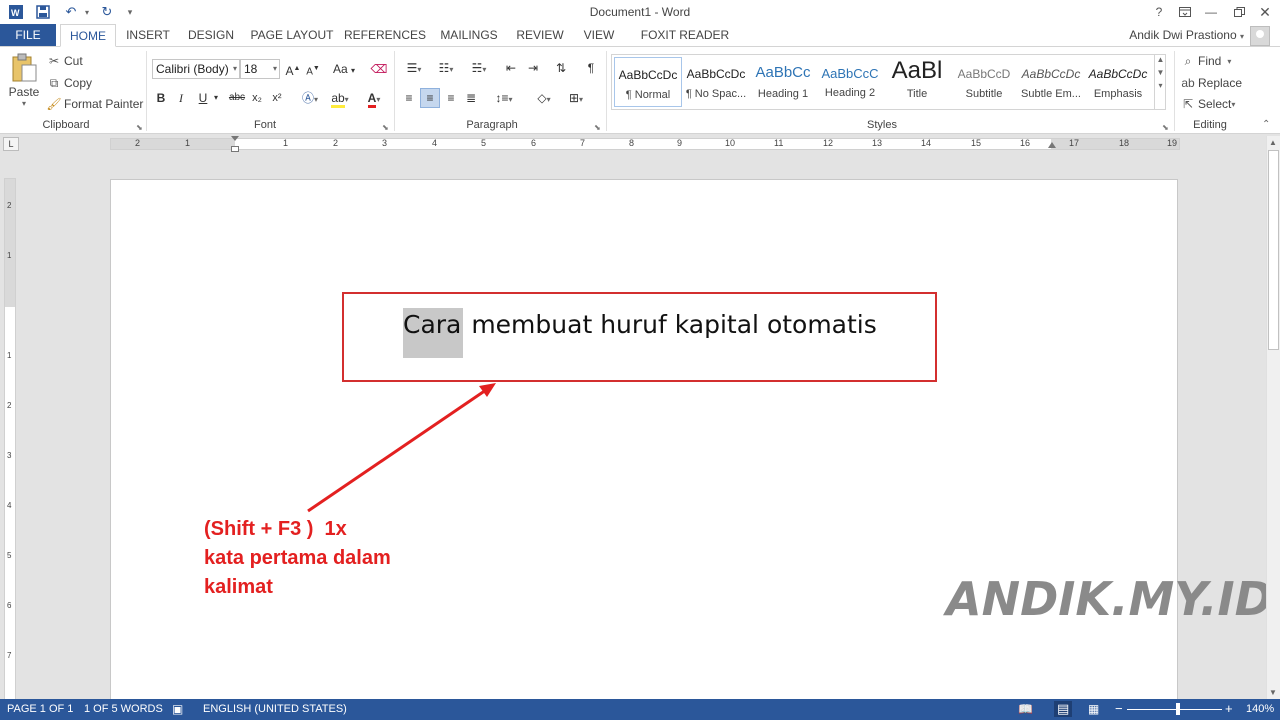  What do you see at coordinates (669, 324) in the screenshot?
I see `document-text-rest: membuat huruf kapital otomatis` at bounding box center [669, 324].